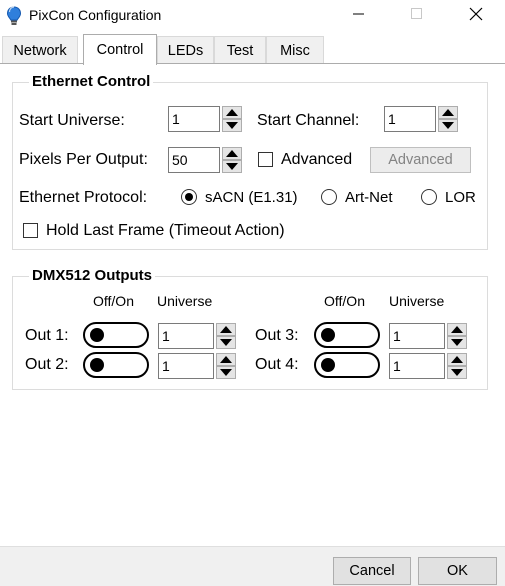  I want to click on out1-up-button, so click(226, 329).